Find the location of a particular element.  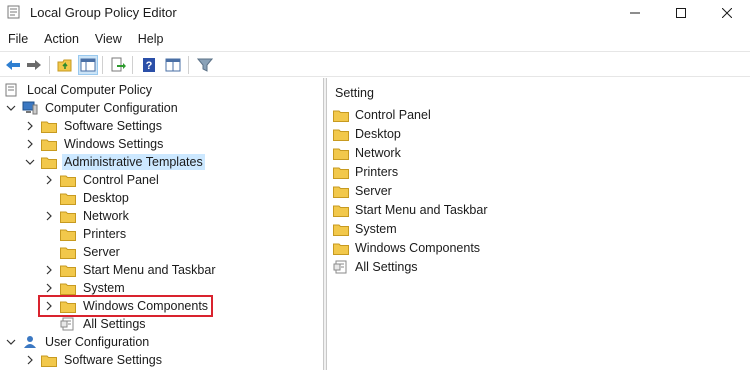

tree-node-all-settings: All Settings is located at coordinates (96, 324).